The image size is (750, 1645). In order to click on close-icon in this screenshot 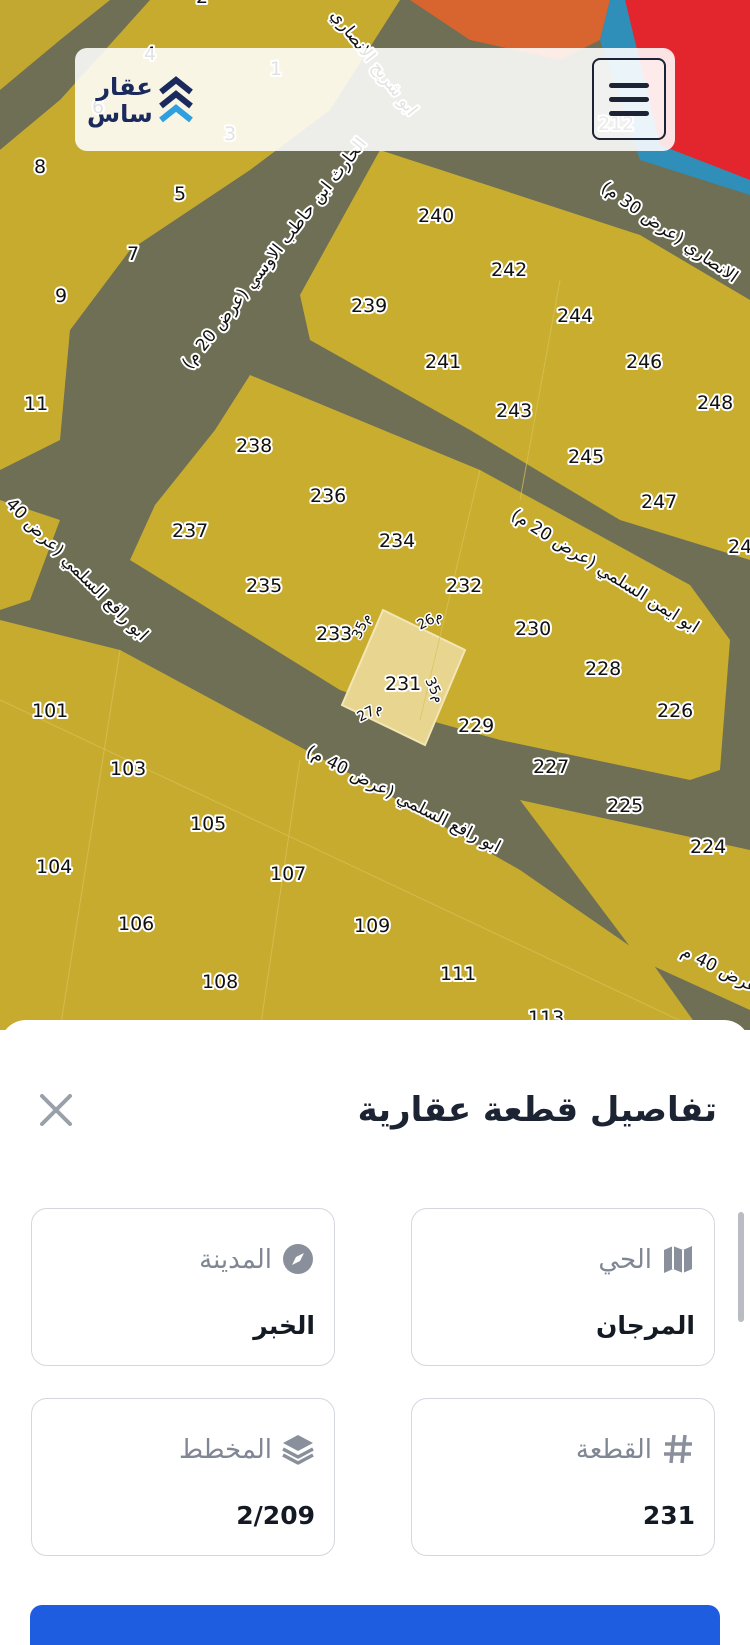, I will do `click(56, 1110)`.